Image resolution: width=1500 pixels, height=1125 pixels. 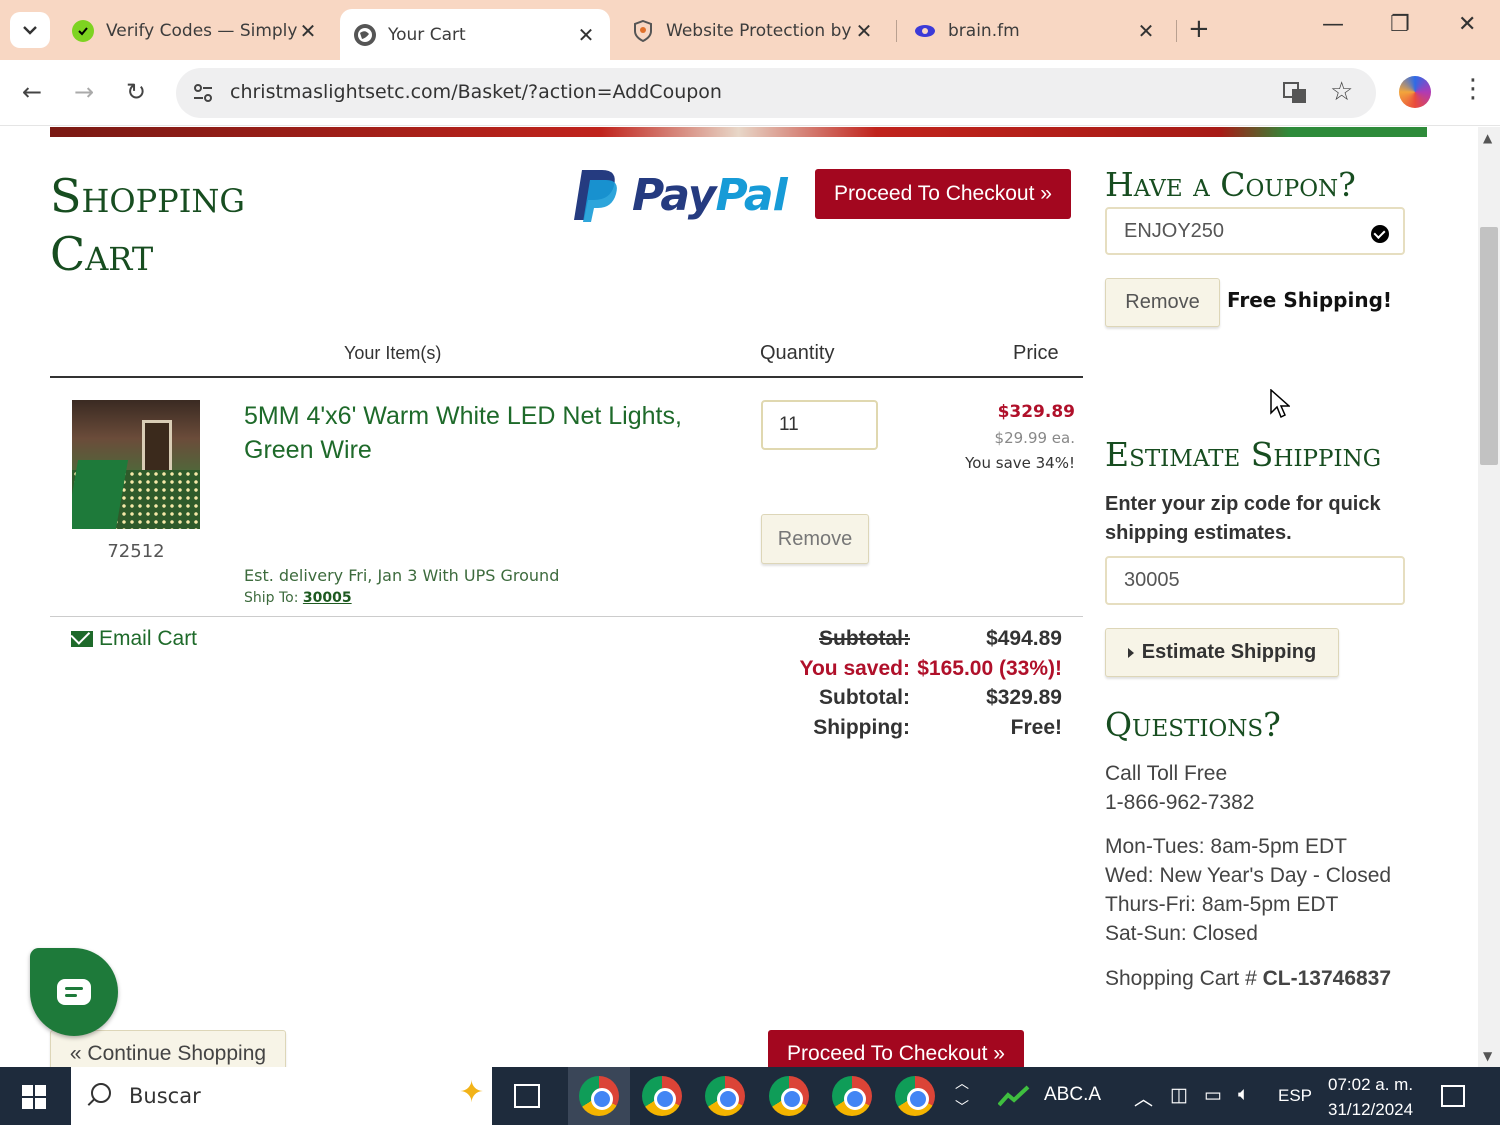 I want to click on estimate-shipping-heading: Estimate Shipping, so click(x=1243, y=454).